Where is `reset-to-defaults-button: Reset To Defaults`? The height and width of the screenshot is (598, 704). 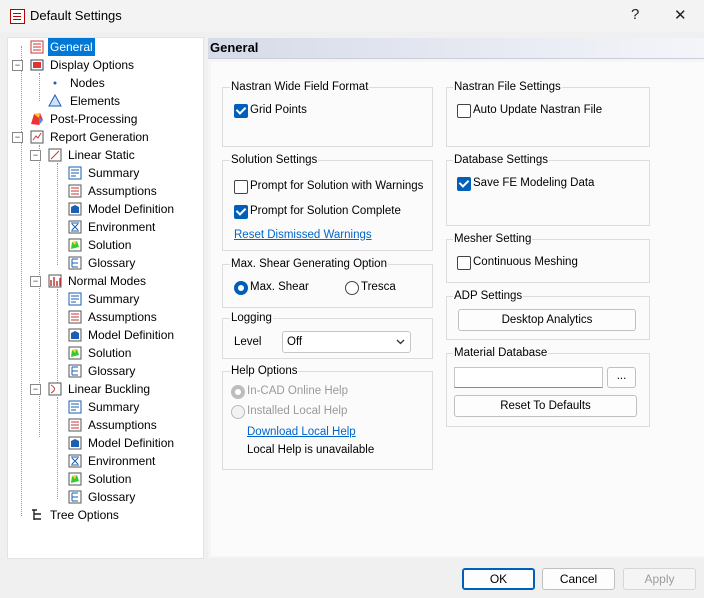 reset-to-defaults-button: Reset To Defaults is located at coordinates (545, 406).